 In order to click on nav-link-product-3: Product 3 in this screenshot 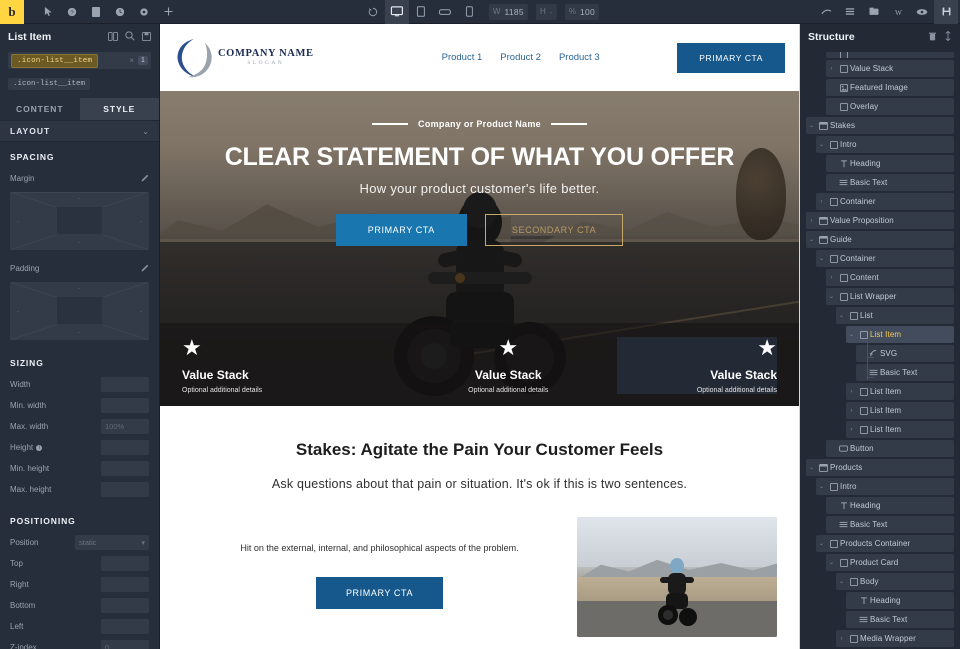, I will do `click(579, 57)`.